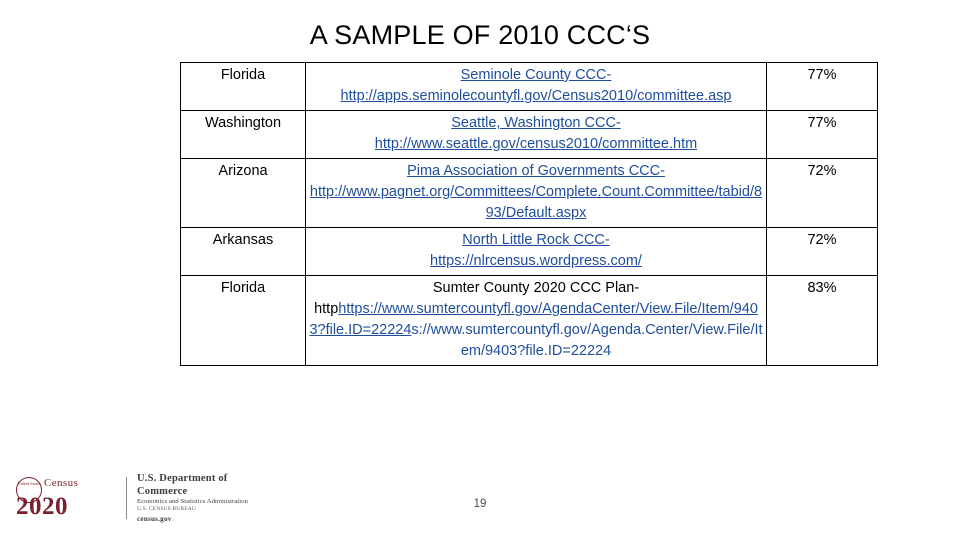  I want to click on ccc-name: Seminole County CCC-, so click(536, 75).